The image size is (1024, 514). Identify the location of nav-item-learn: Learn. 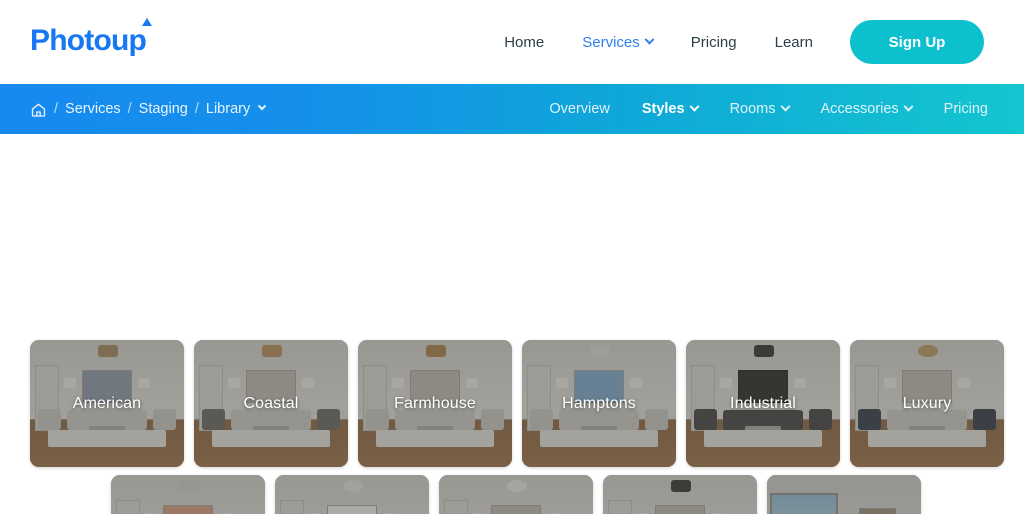
(794, 42).